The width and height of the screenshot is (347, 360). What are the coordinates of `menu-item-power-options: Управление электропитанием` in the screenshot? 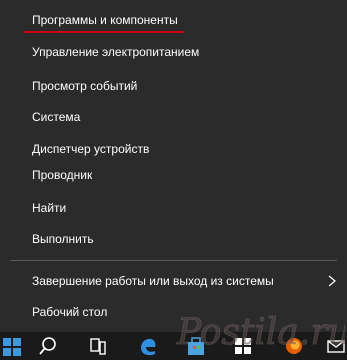 It's located at (173, 52).